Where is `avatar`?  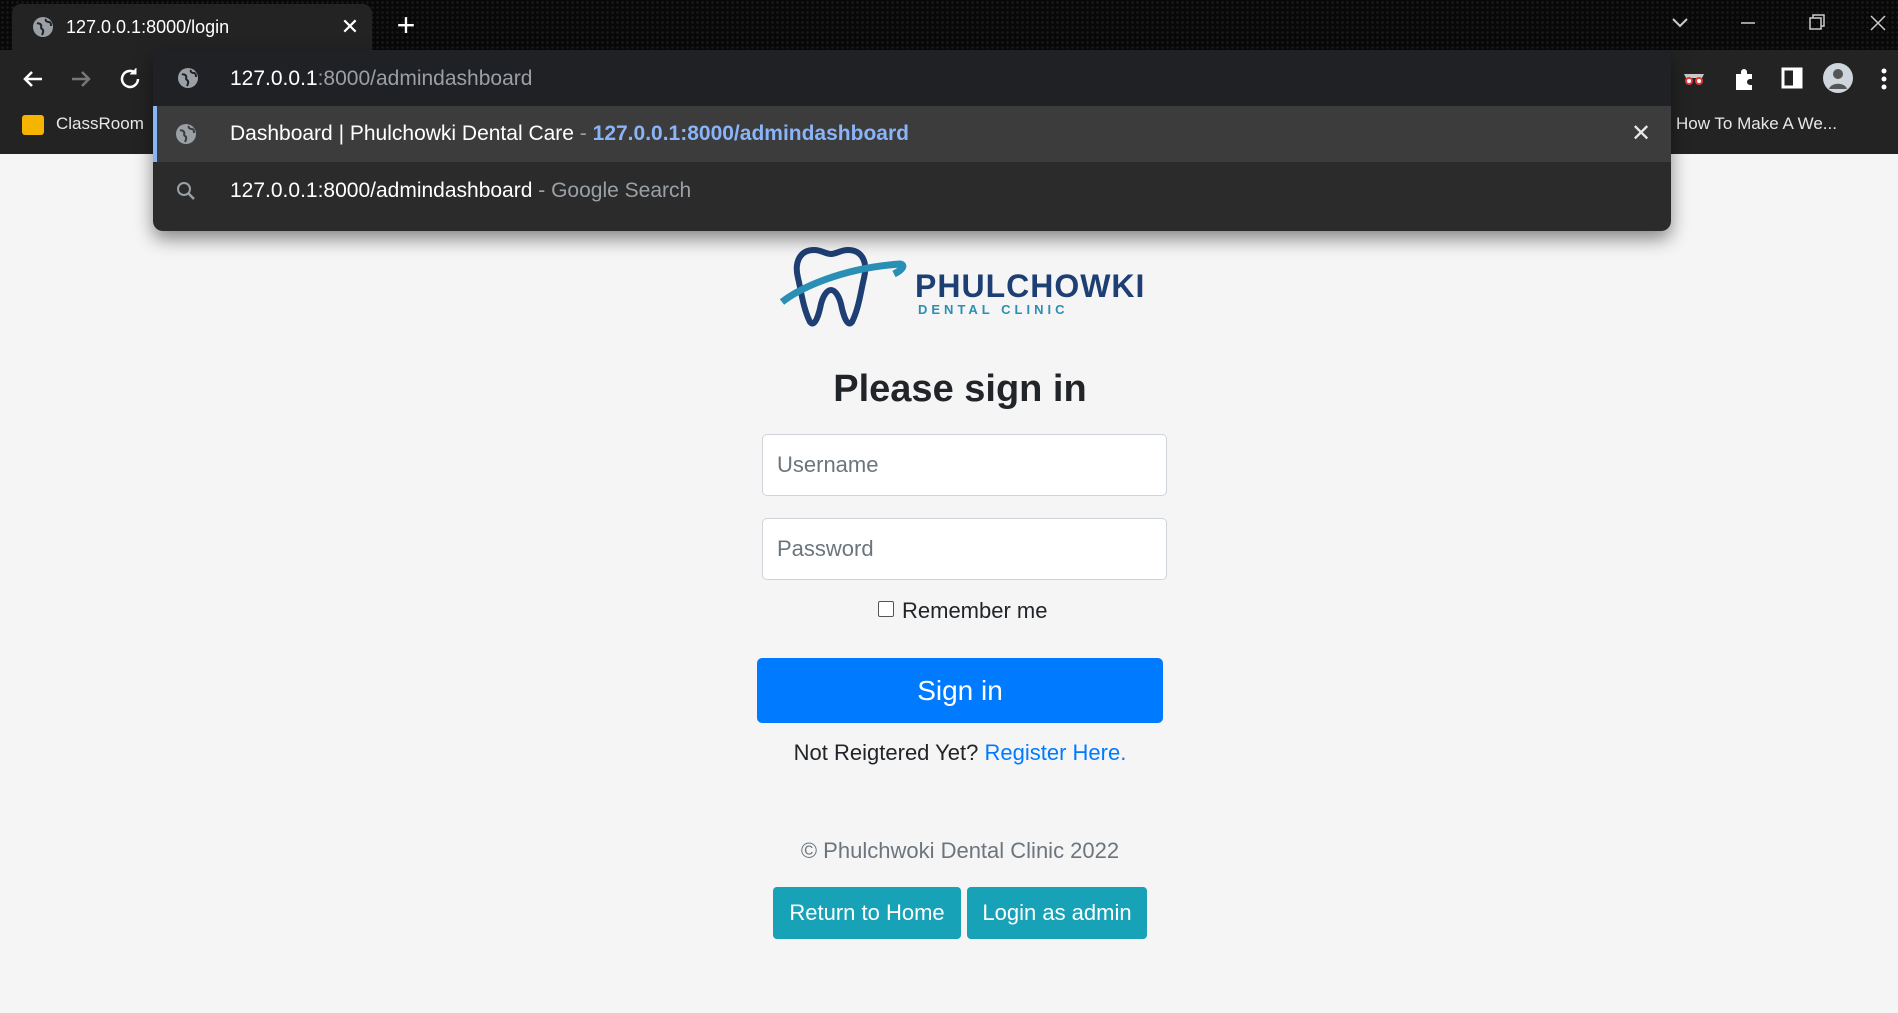 avatar is located at coordinates (1838, 78).